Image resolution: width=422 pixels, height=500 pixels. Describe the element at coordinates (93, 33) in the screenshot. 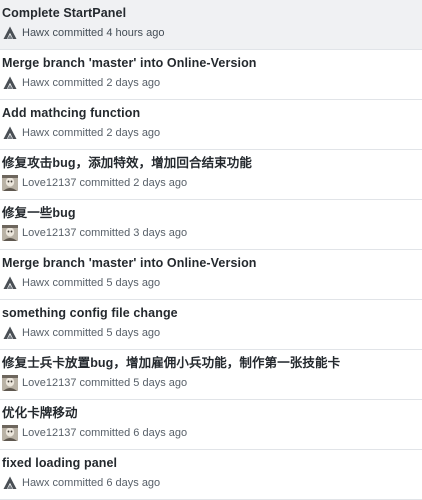

I see `commit-meta-text: Hawx committed 4 hours ago` at that location.